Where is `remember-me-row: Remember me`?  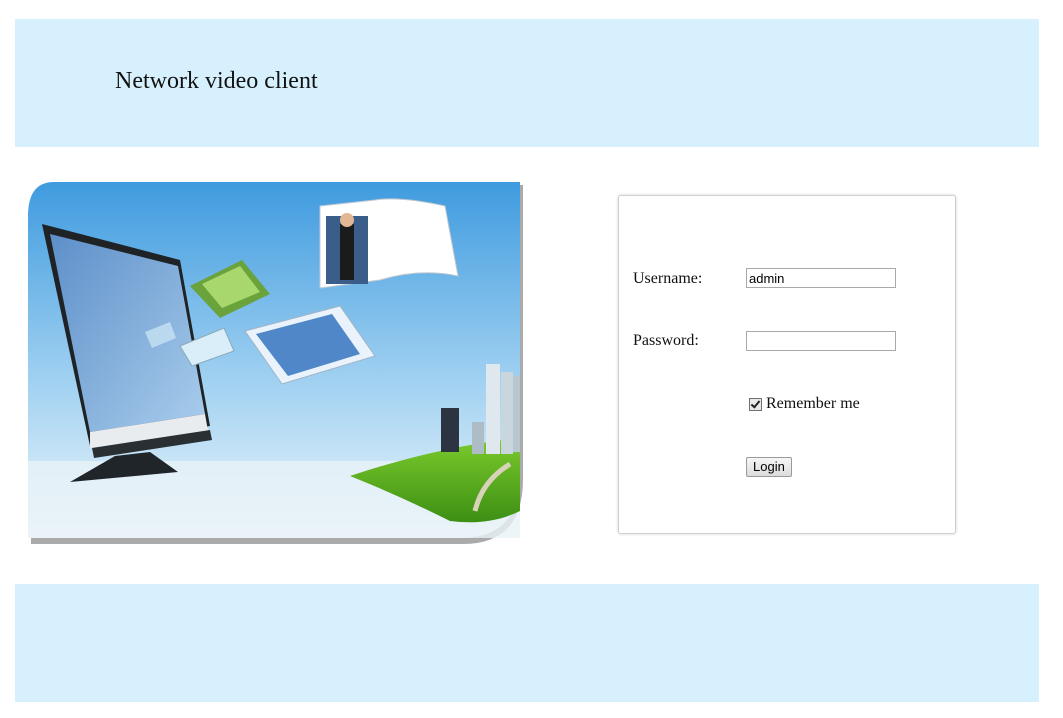
remember-me-row: Remember me is located at coordinates (804, 404).